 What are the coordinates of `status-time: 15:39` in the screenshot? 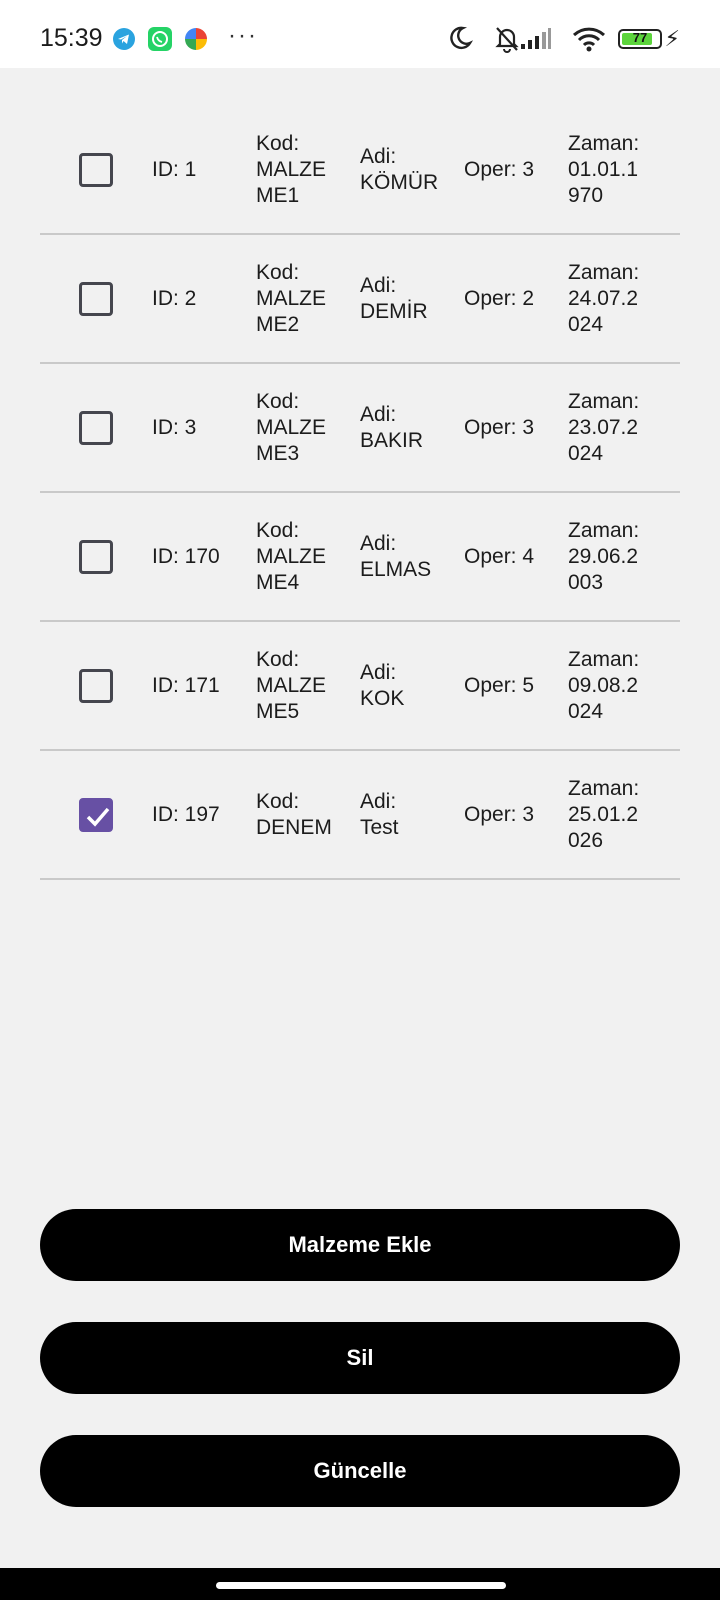 It's located at (71, 38).